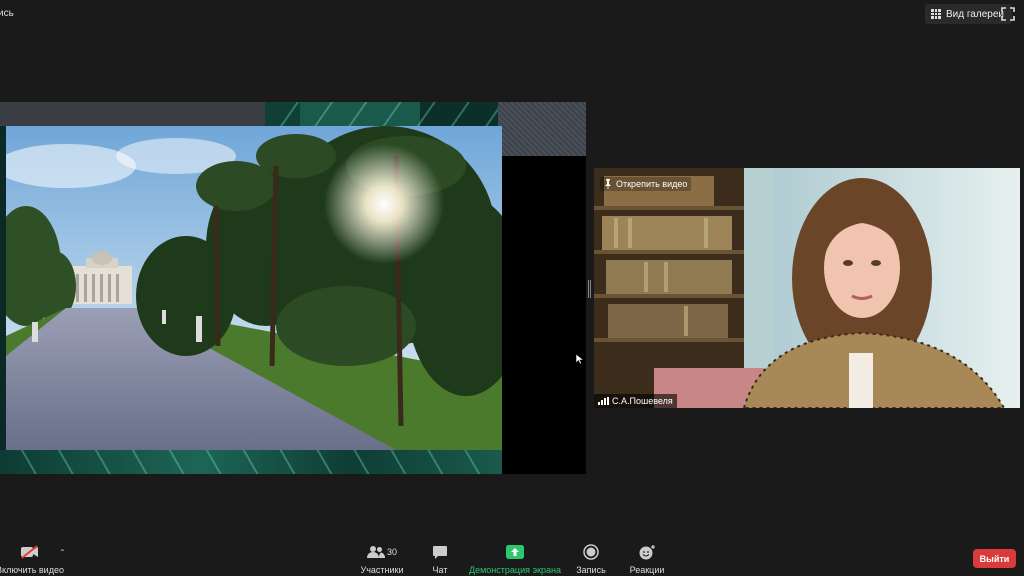  What do you see at coordinates (580, 359) in the screenshot?
I see `mouse-cursor-icon` at bounding box center [580, 359].